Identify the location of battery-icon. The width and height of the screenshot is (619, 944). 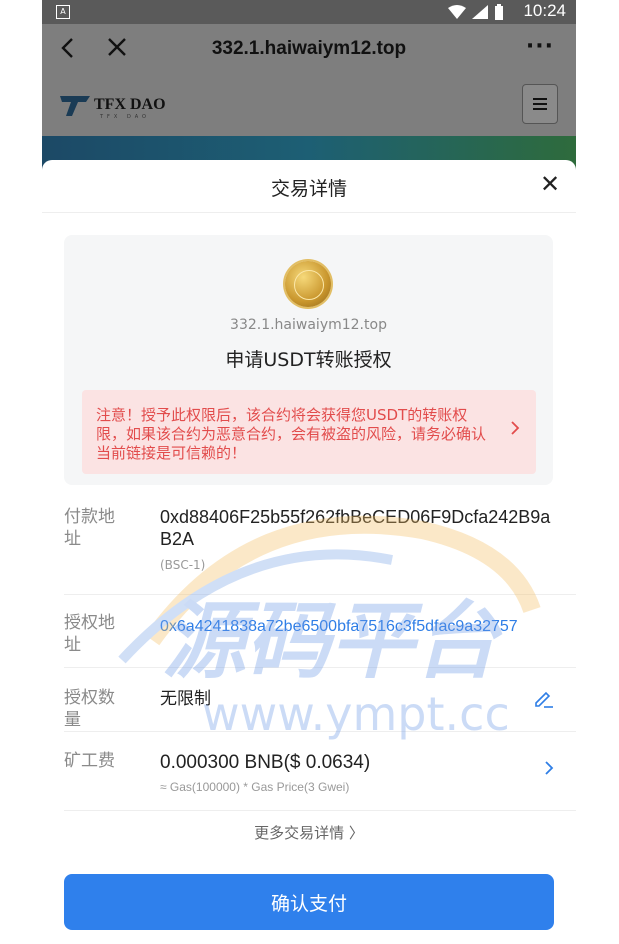
(499, 12).